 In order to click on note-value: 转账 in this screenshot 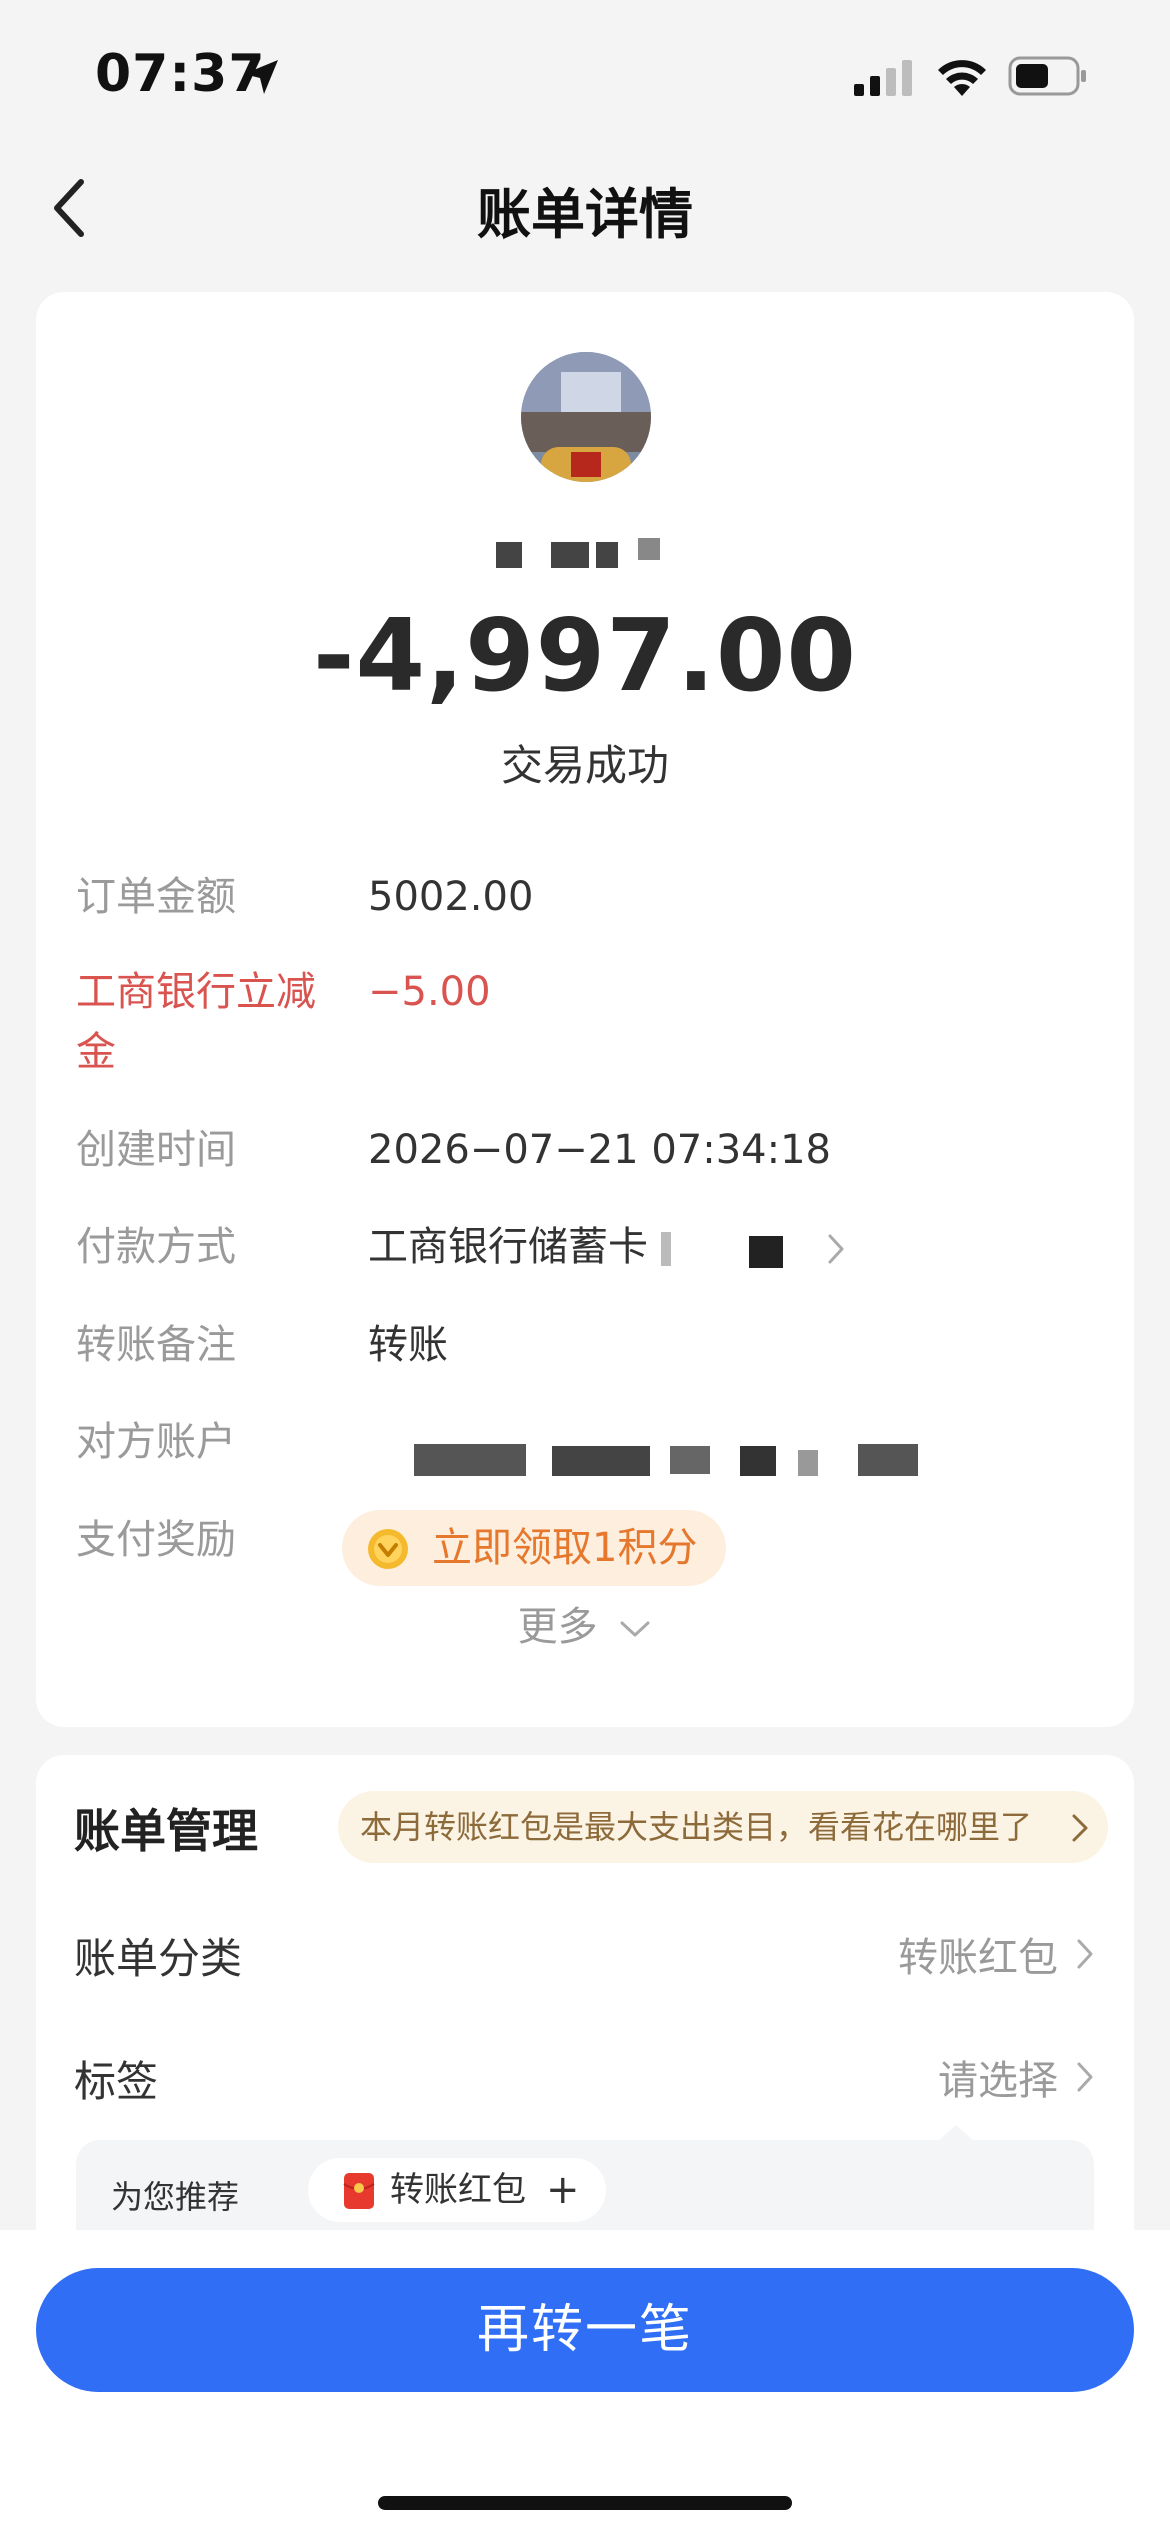, I will do `click(408, 1345)`.